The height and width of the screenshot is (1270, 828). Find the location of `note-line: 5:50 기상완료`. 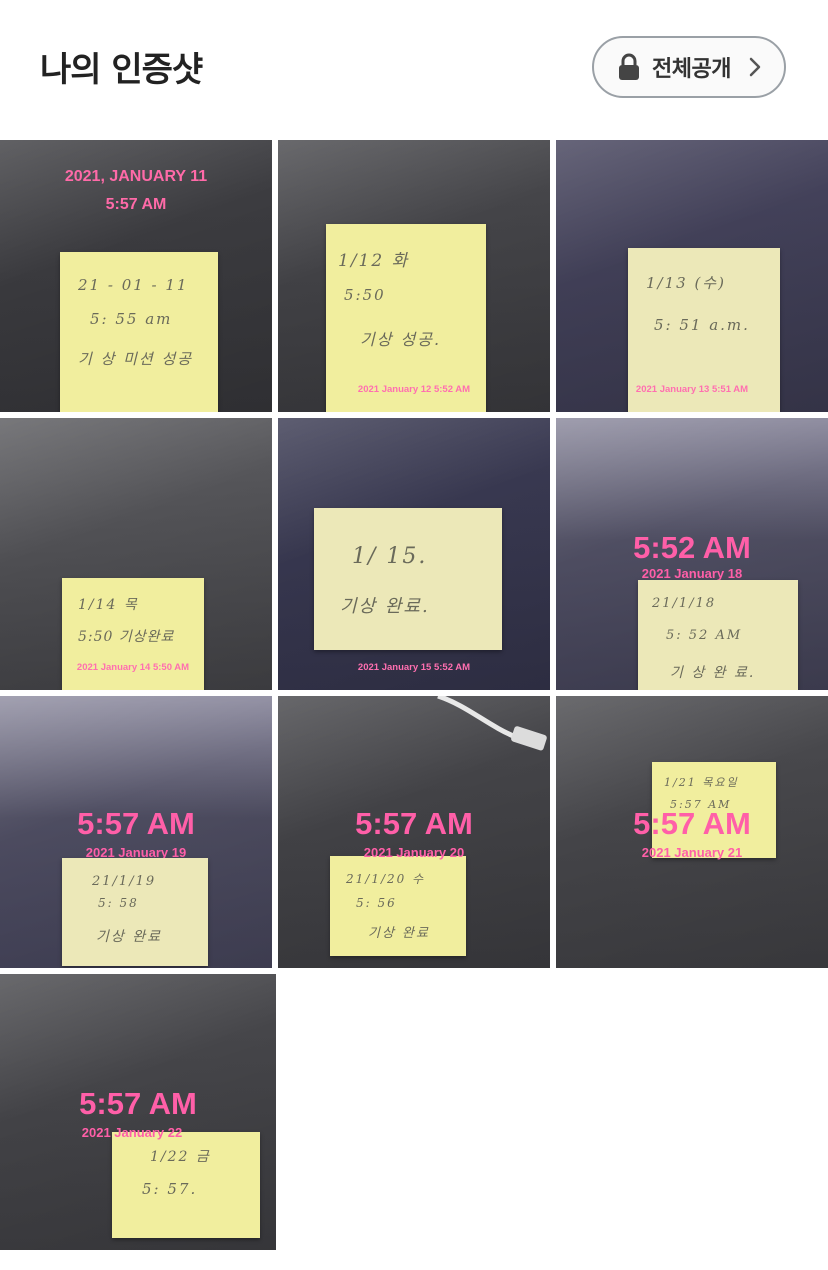

note-line: 5:50 기상완료 is located at coordinates (126, 637).